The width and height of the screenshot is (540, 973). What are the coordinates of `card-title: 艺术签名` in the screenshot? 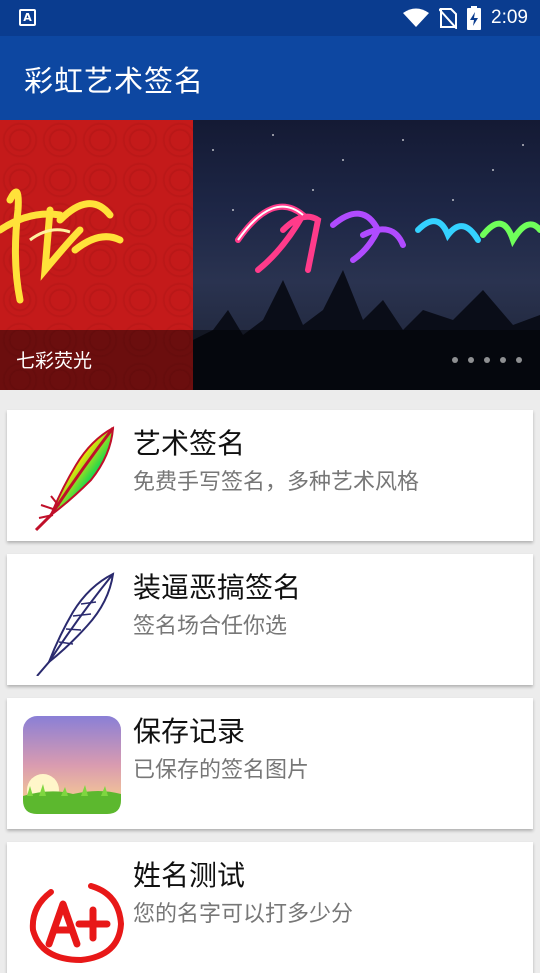 It's located at (189, 443).